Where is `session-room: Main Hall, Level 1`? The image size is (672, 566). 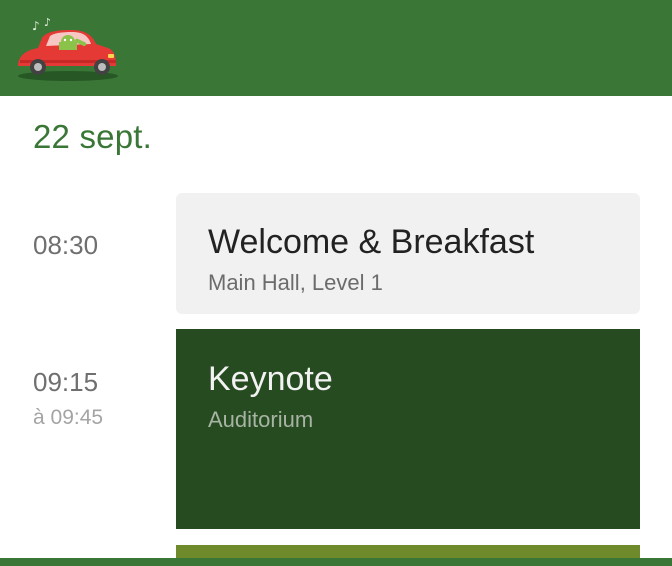
session-room: Main Hall, Level 1 is located at coordinates (295, 282).